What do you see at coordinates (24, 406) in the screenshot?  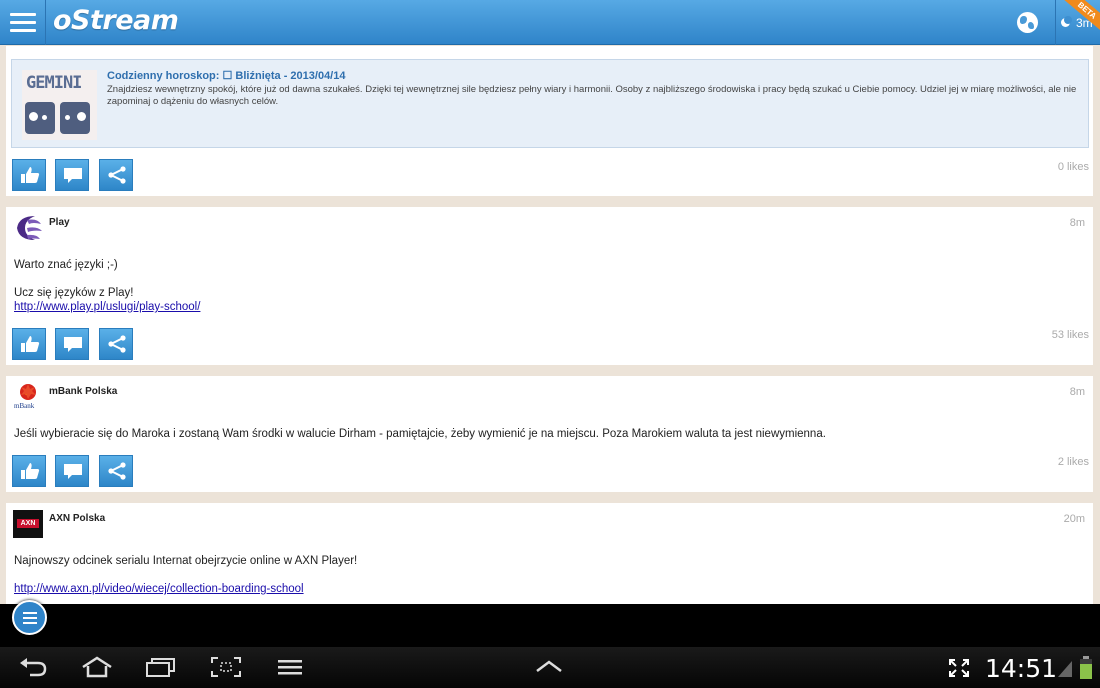 I see `mbank-wordmark: mBank` at bounding box center [24, 406].